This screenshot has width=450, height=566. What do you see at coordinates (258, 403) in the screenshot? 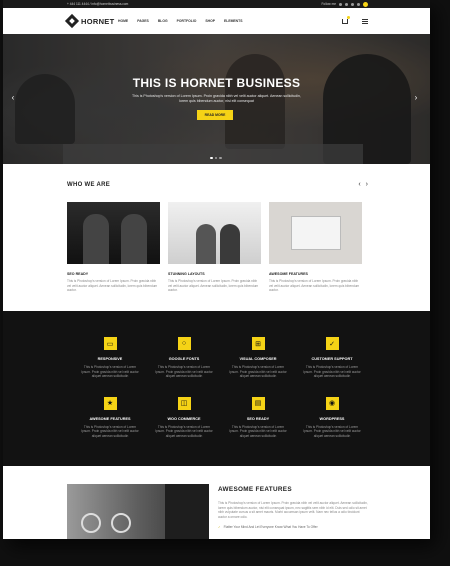
I see `chart-icon: ▤` at bounding box center [258, 403].